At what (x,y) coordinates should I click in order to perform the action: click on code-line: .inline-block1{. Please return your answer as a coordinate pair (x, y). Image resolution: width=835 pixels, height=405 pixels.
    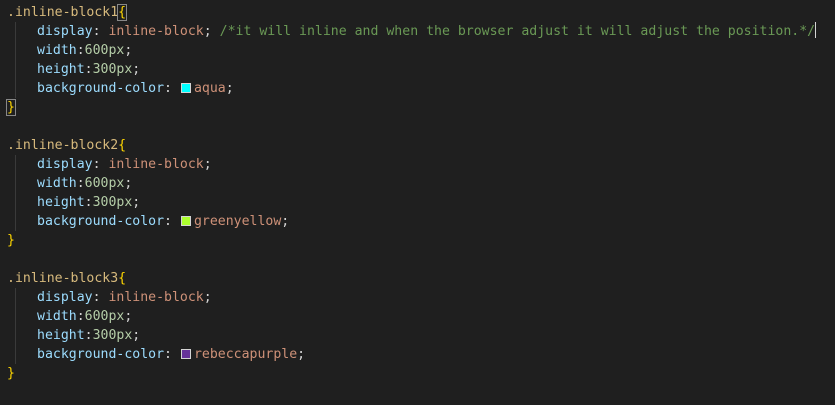
    Looking at the image, I should click on (67, 12).